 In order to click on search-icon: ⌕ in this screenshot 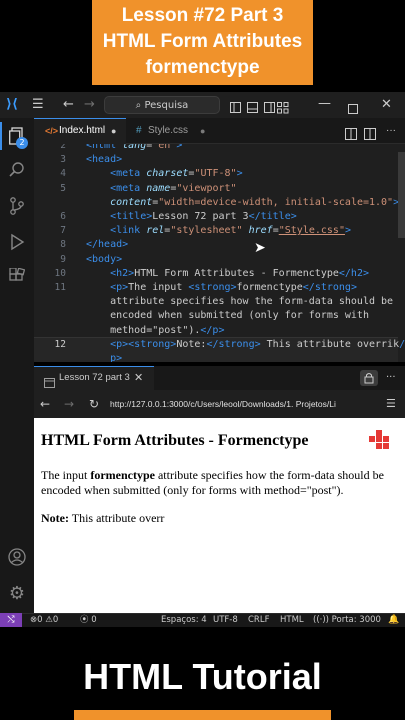, I will do `click(138, 105)`.